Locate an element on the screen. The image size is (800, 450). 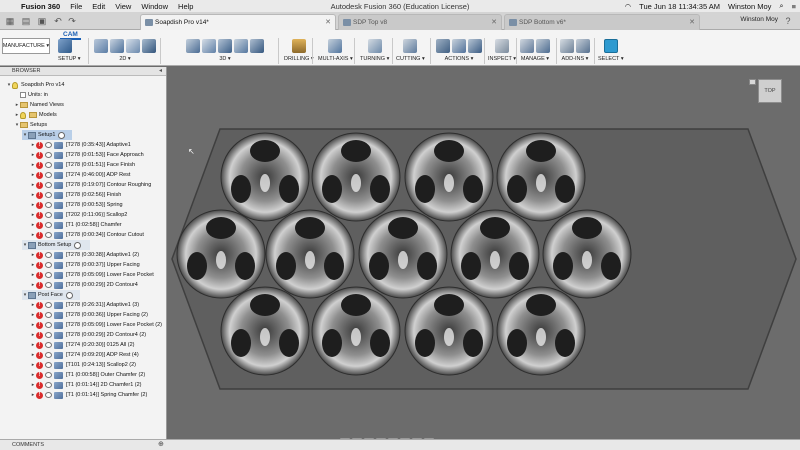
setup-options-icon is located at coordinates (62, 135).